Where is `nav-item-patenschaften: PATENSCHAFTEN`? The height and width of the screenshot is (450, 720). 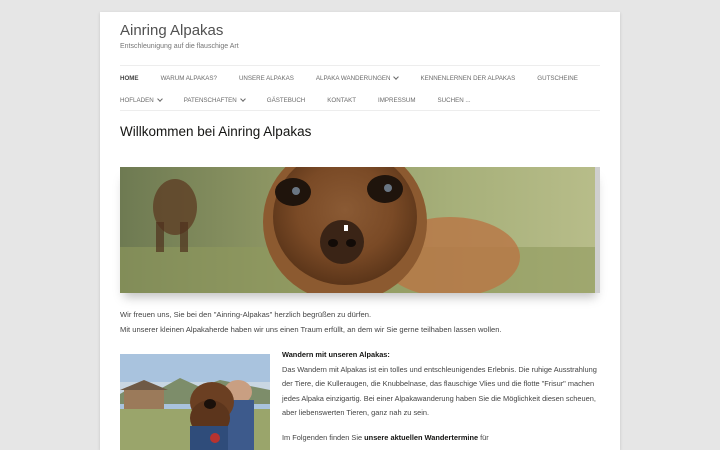
nav-item-patenschaften: PATENSCHAFTEN is located at coordinates (214, 100).